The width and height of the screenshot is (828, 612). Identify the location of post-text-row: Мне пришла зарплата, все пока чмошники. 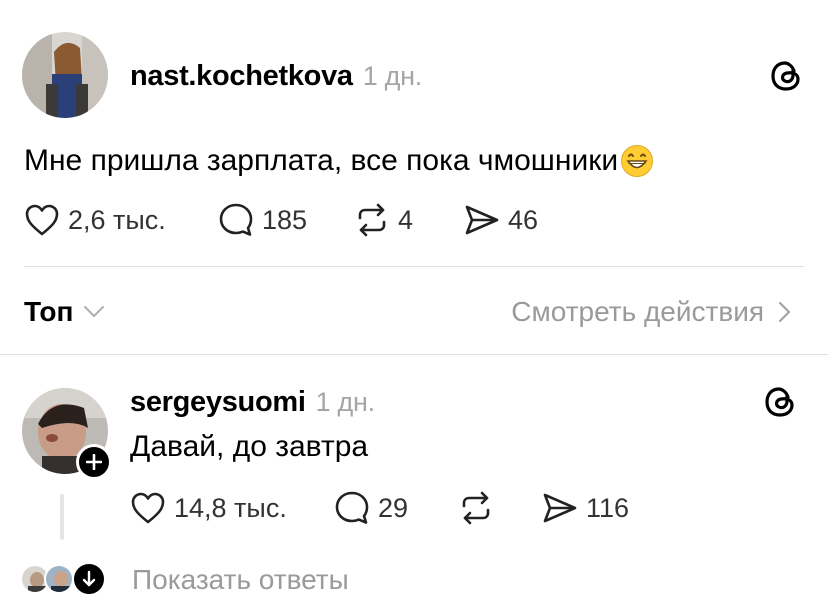
(339, 161).